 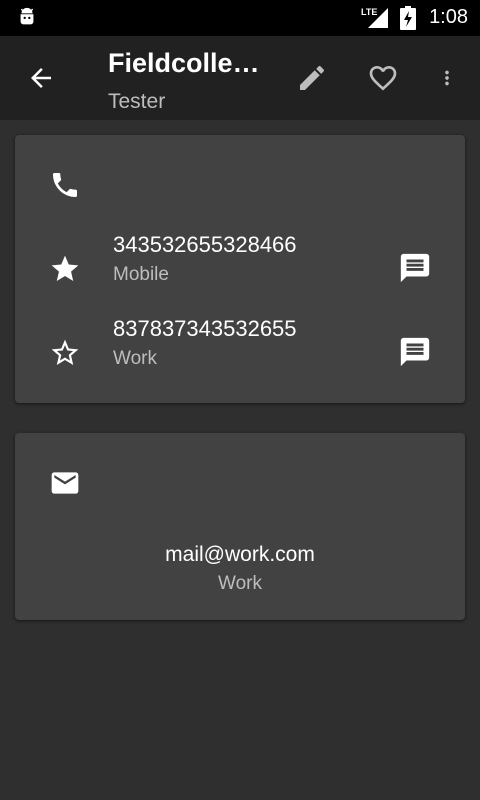 I want to click on clock: 1:08, so click(x=448, y=17).